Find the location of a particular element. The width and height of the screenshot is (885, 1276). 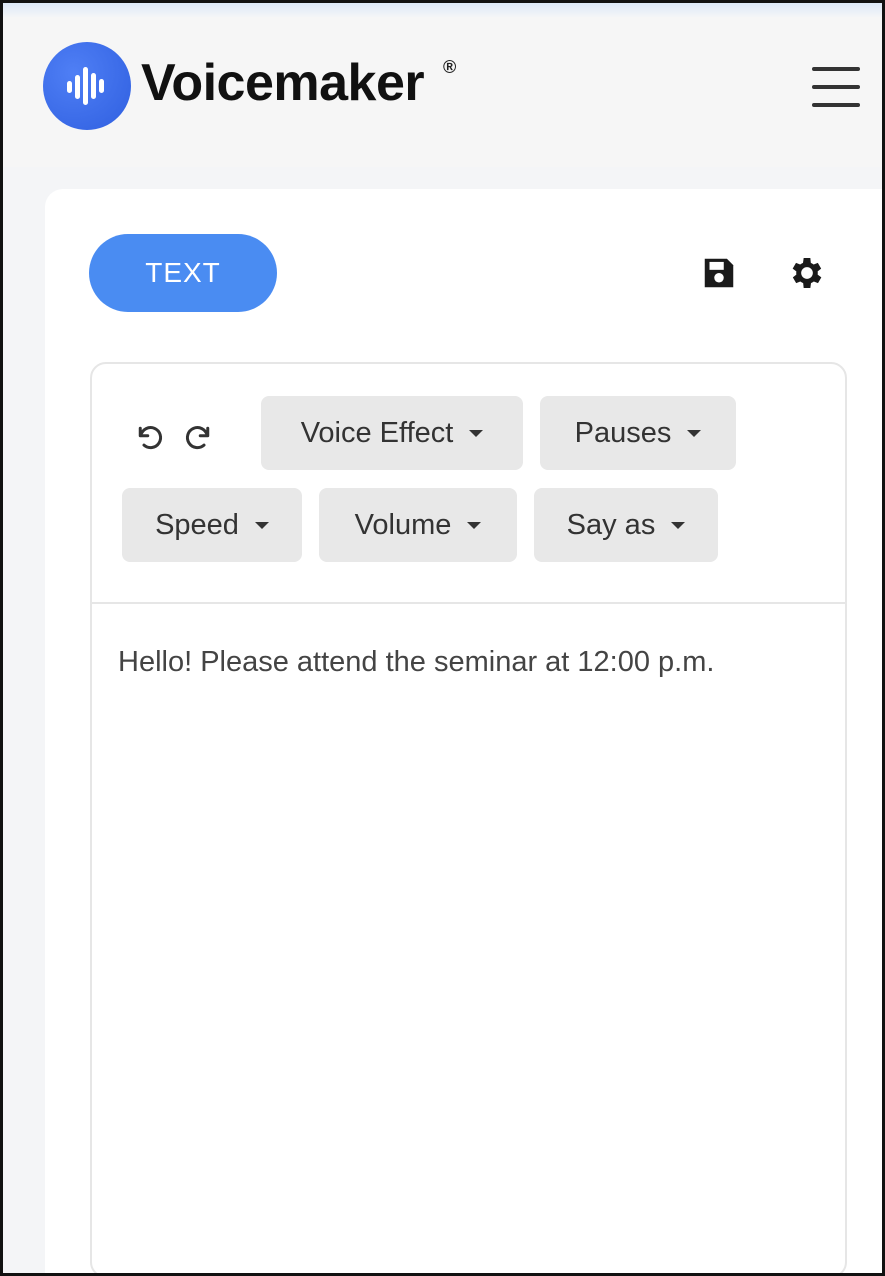

speed-label: Speed is located at coordinates (197, 524).